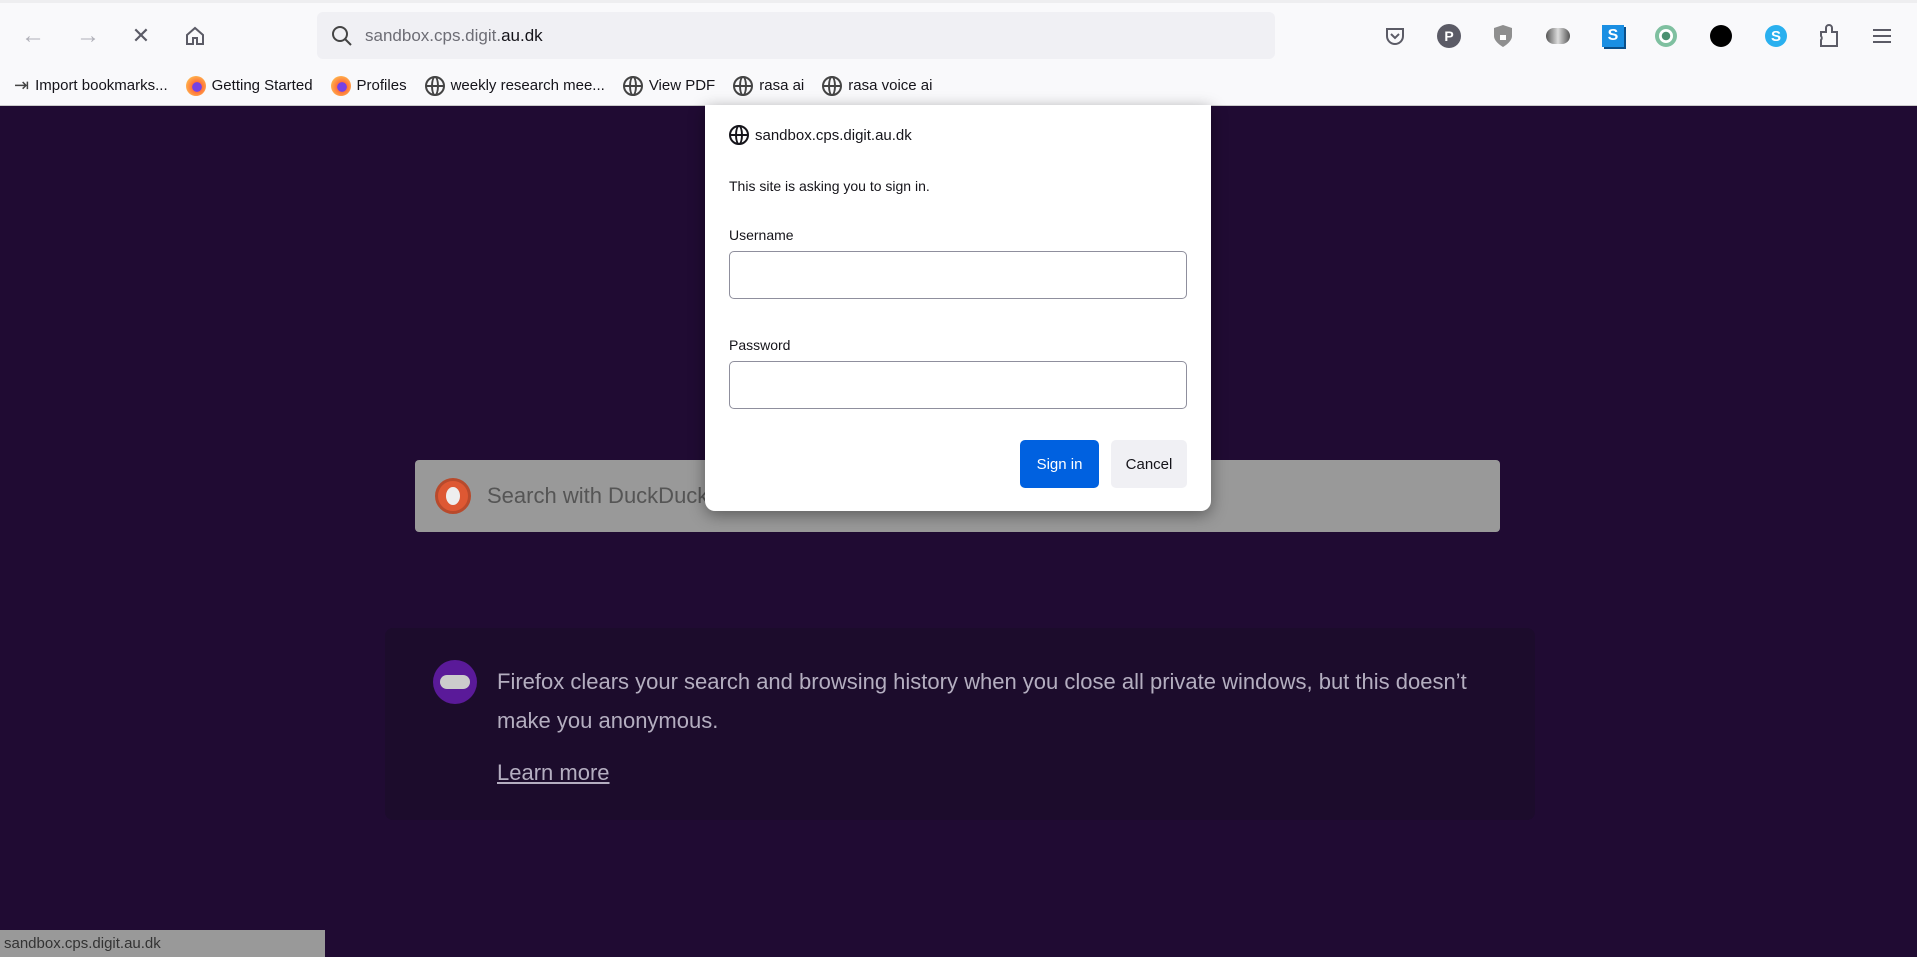 This screenshot has height=957, width=1917. I want to click on privacy-badger-icon, so click(1558, 36).